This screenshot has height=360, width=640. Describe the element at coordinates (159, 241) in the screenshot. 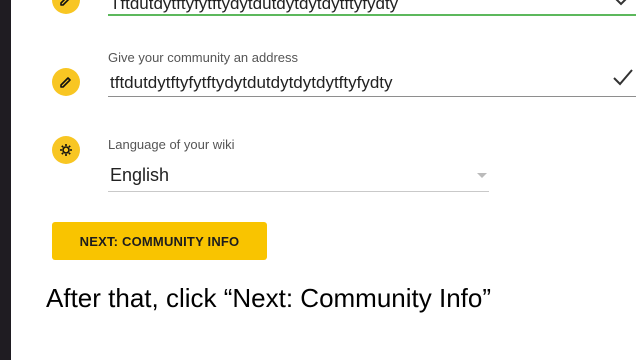

I see `next-community-info-button: NEXT: COMMUNITY INFO` at that location.